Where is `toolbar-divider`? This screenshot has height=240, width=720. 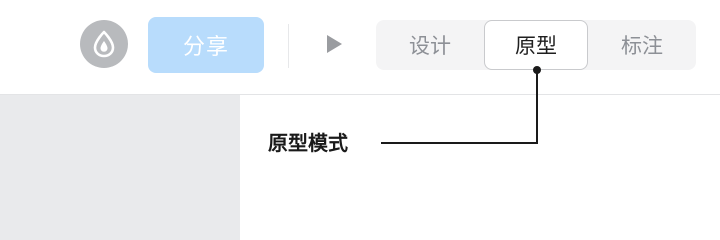 toolbar-divider is located at coordinates (288, 46).